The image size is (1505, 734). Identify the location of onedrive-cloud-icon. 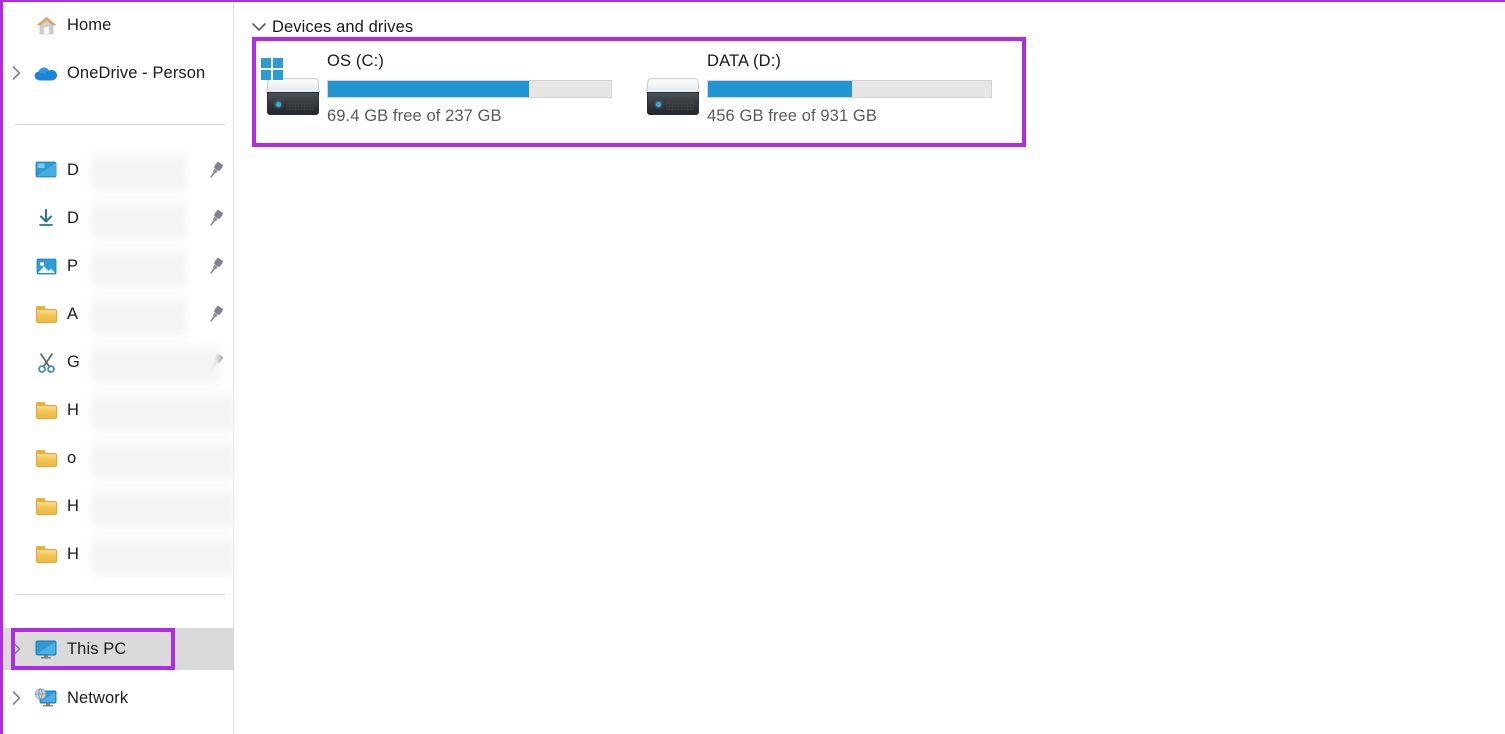
(46, 73).